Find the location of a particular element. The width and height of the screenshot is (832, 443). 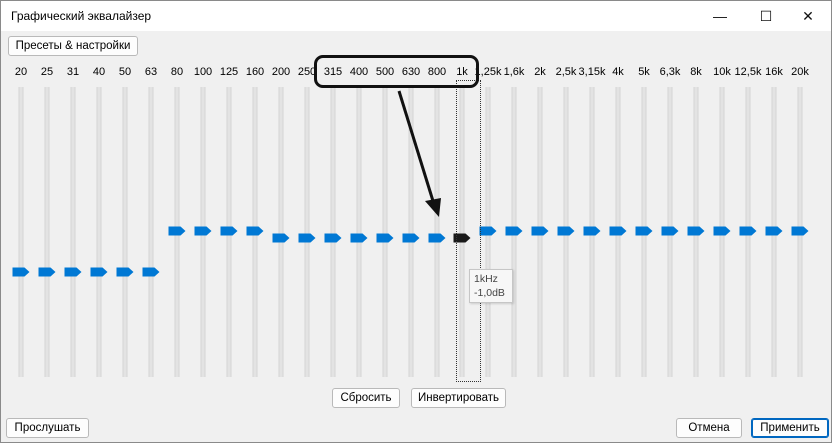

cancel-button: Отмена is located at coordinates (709, 428).